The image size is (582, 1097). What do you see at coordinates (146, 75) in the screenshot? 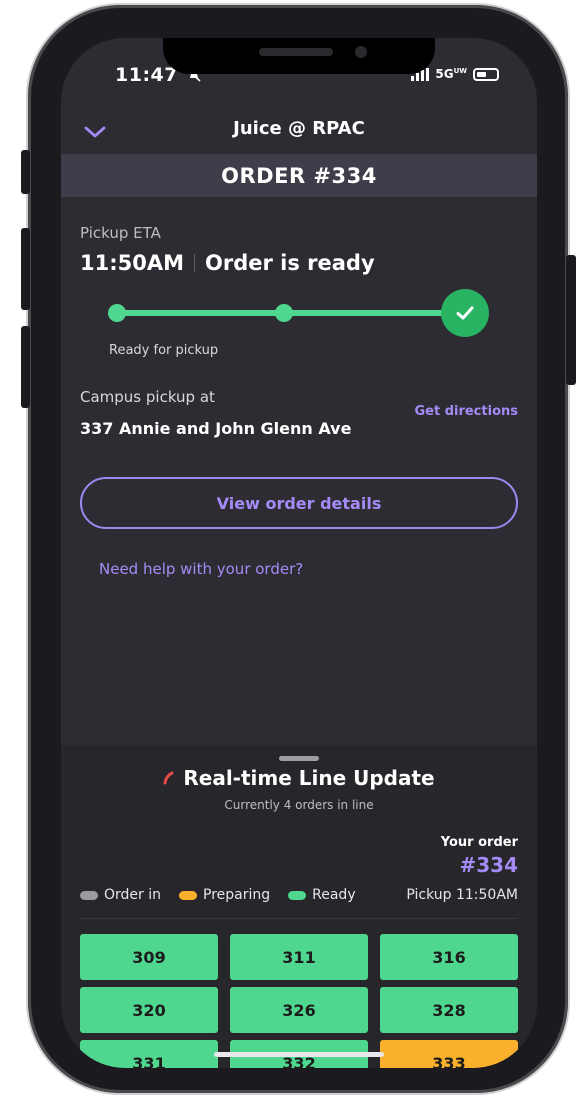
I see `status-time-text: 11:47` at bounding box center [146, 75].